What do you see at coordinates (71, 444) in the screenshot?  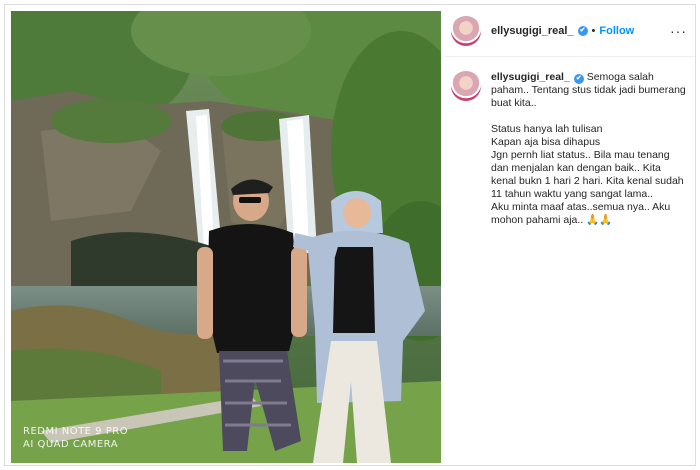 I see `watermark-line-2: AI QUAD CAMERA` at bounding box center [71, 444].